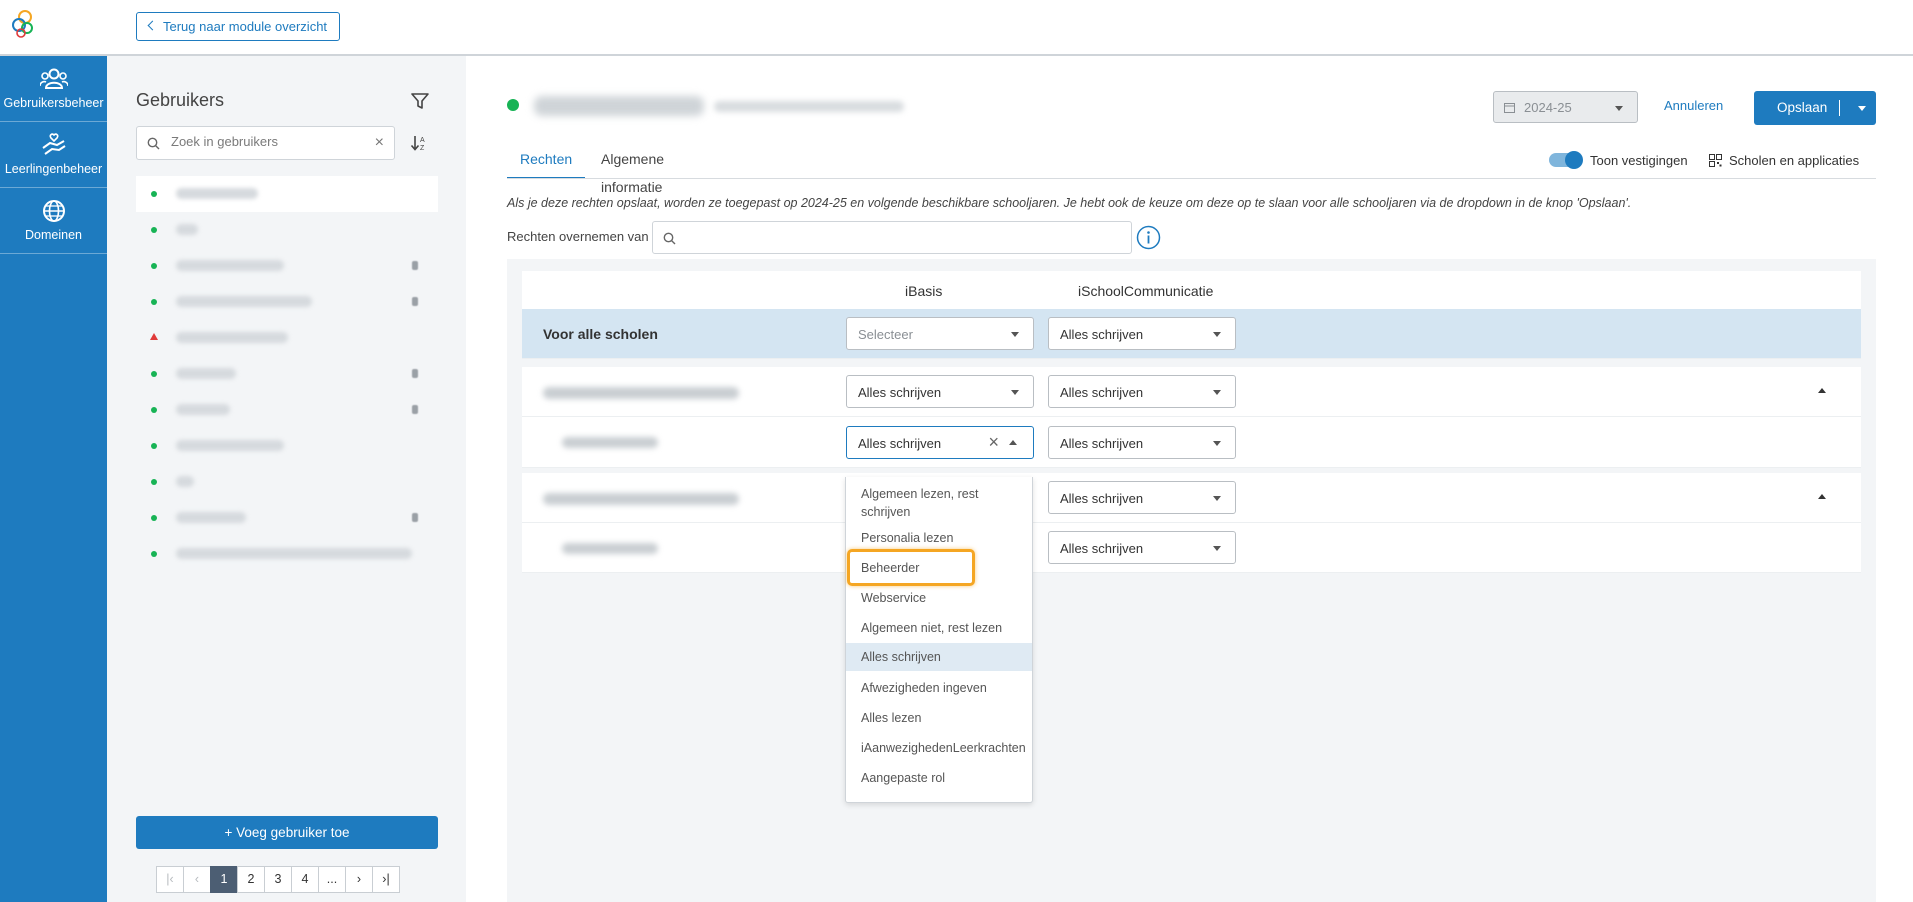  I want to click on clear-search-icon: ×, so click(379, 143).